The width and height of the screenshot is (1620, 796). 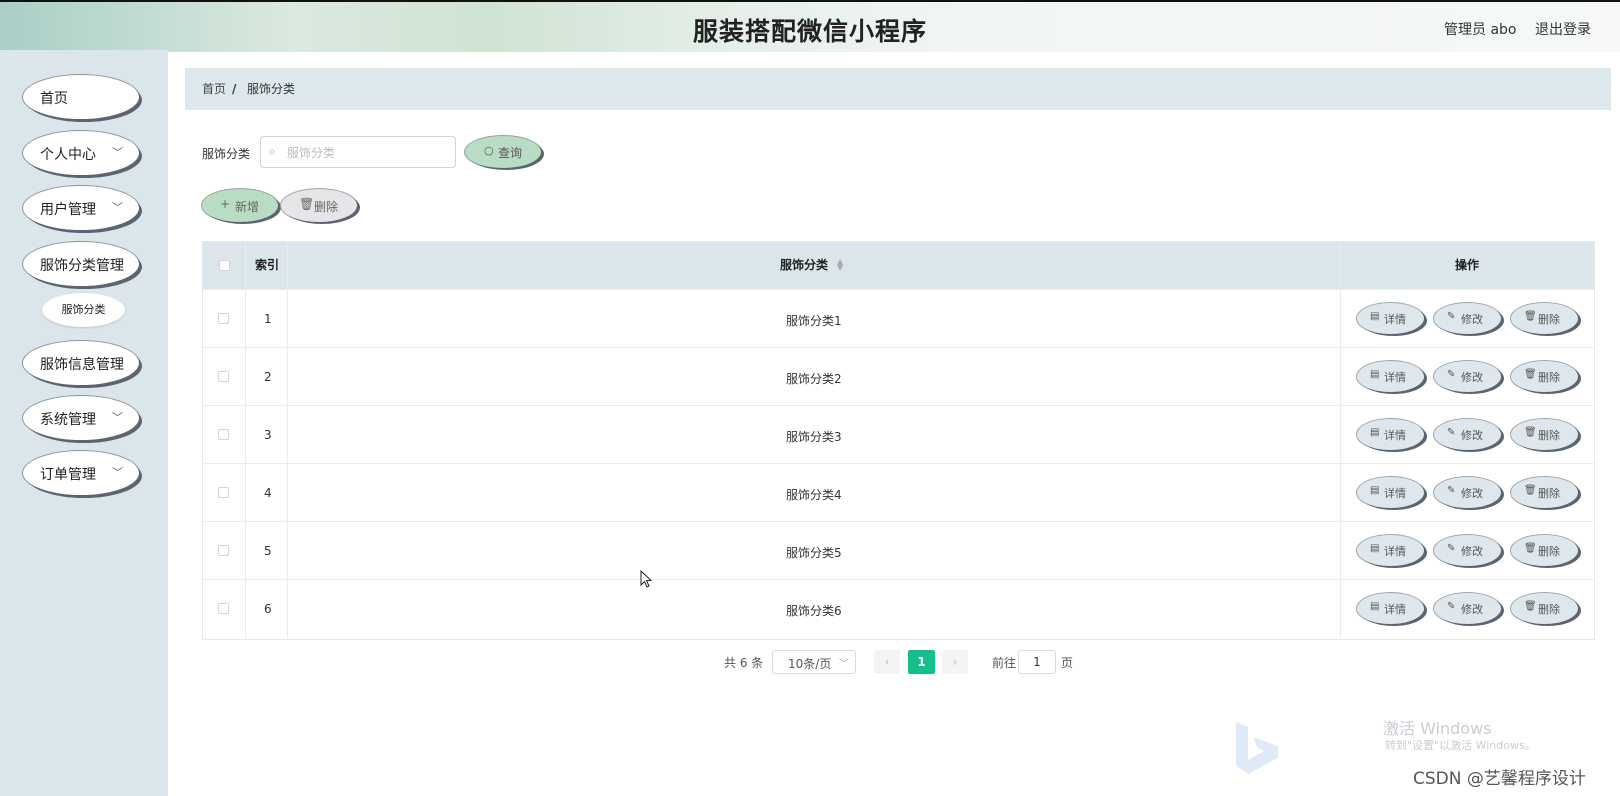 I want to click on add-button: + 新增, so click(x=240, y=205).